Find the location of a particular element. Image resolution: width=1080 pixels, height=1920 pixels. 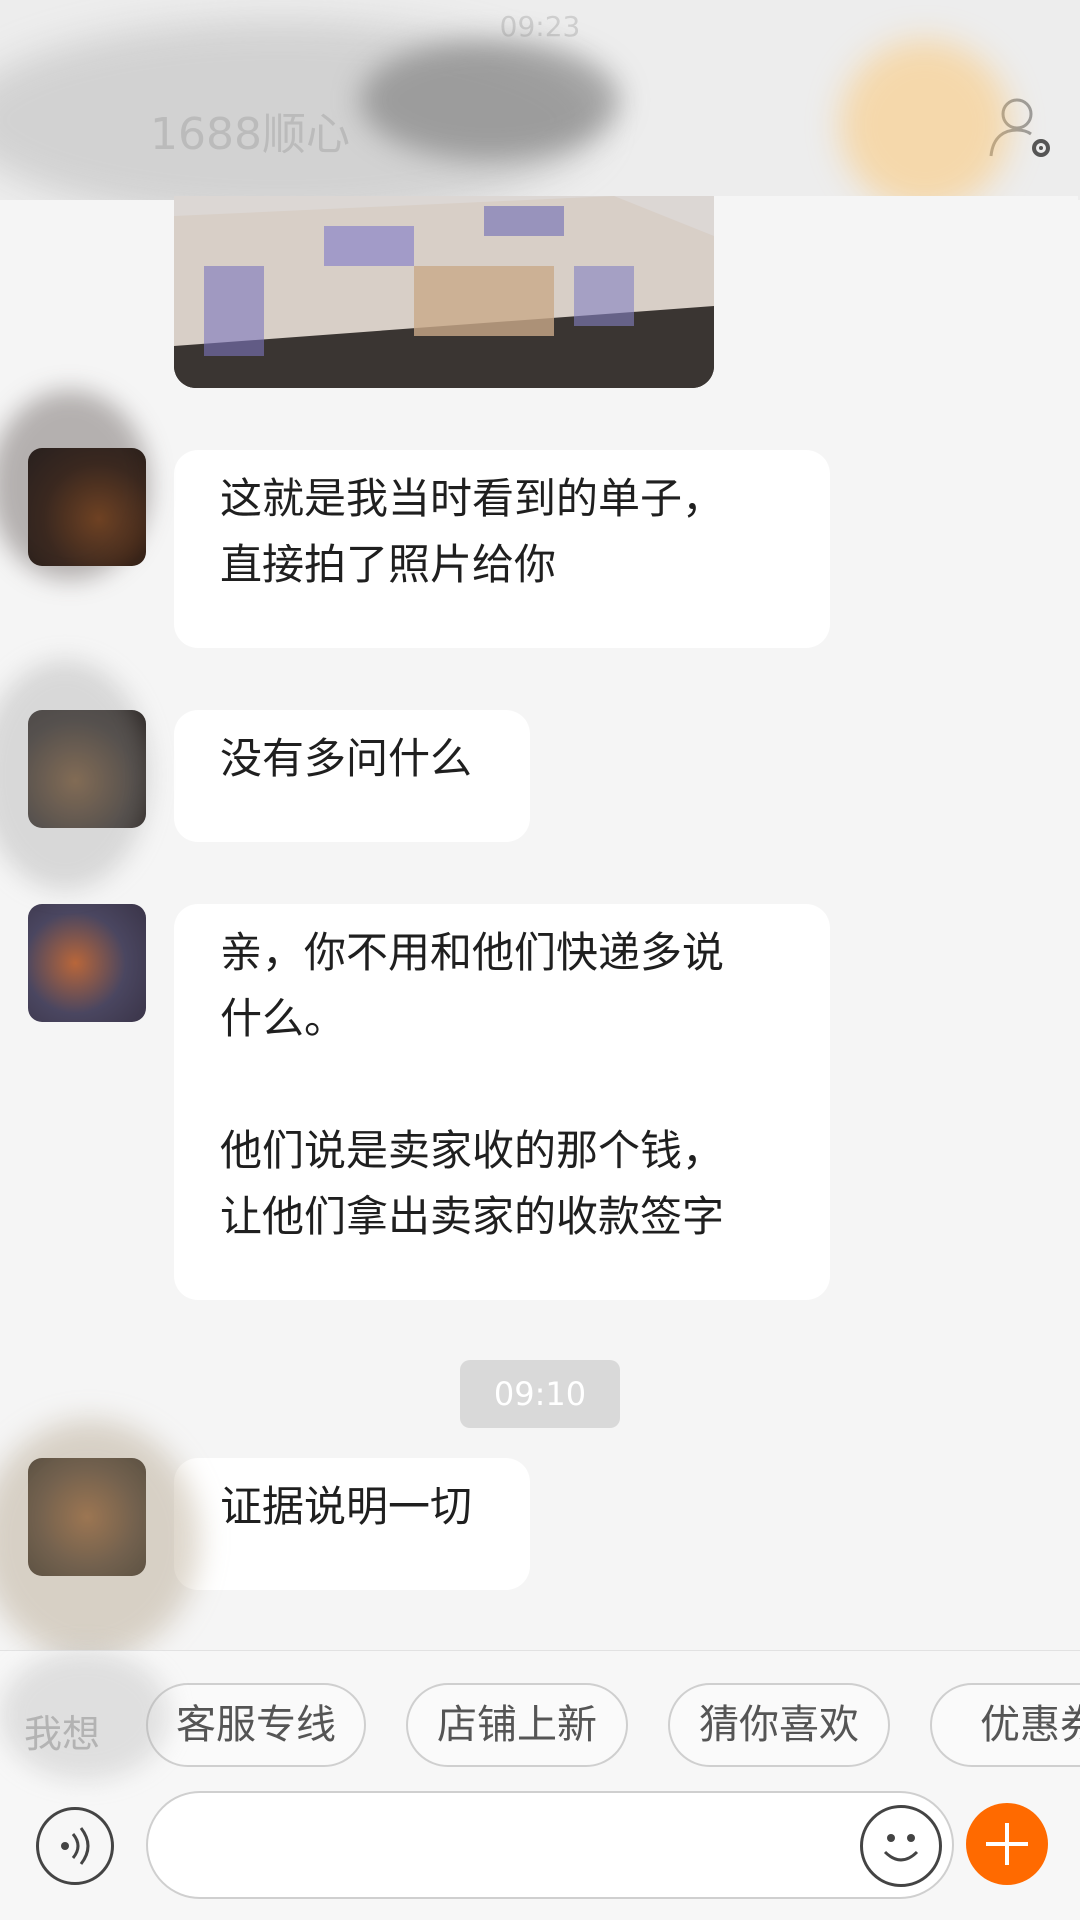

message-bubble: 这就是我当时看到的单子， 直接拍了照片给你 is located at coordinates (502, 549).